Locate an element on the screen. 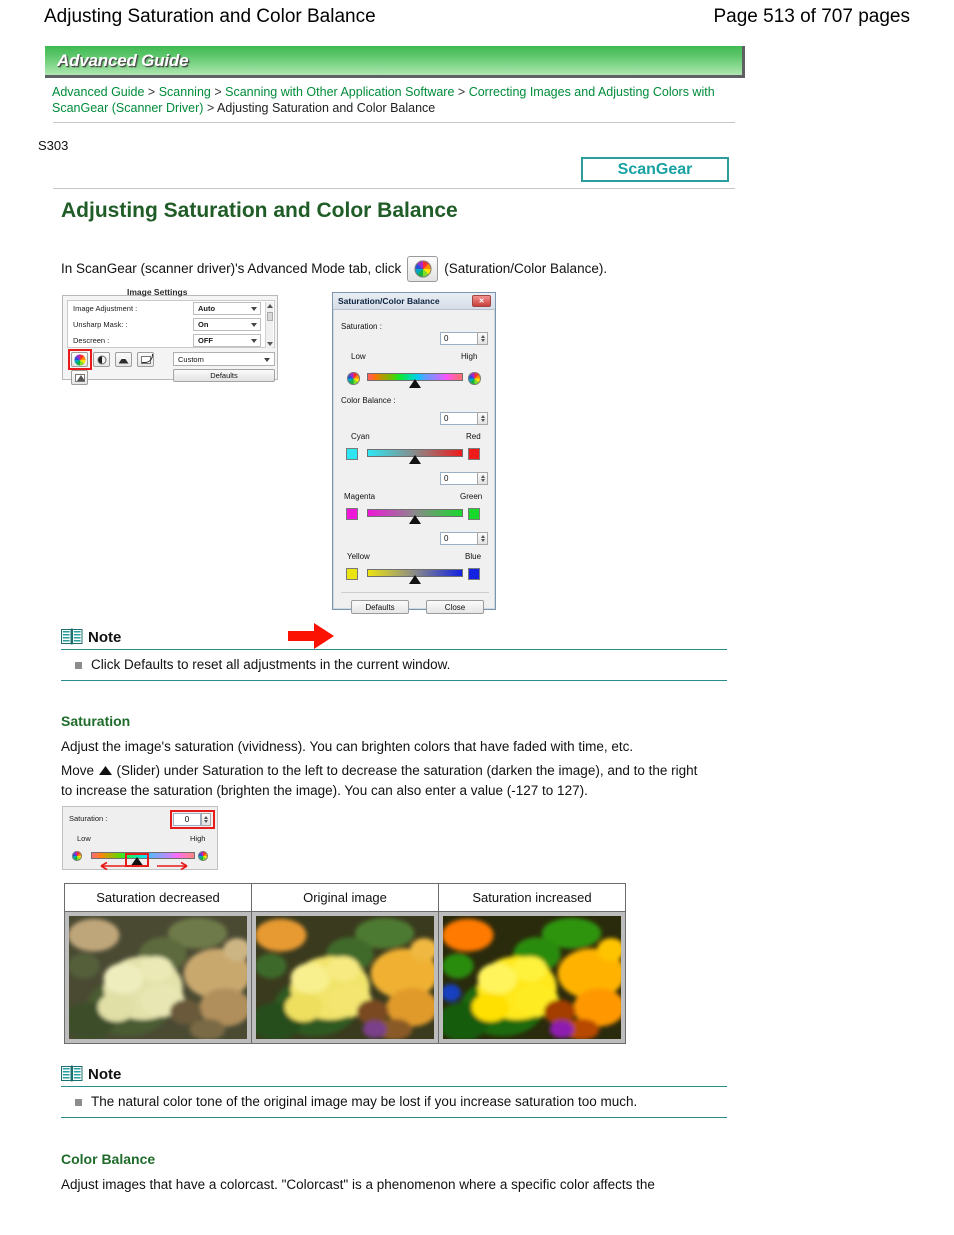  close-icon: ✕ is located at coordinates (481, 301).